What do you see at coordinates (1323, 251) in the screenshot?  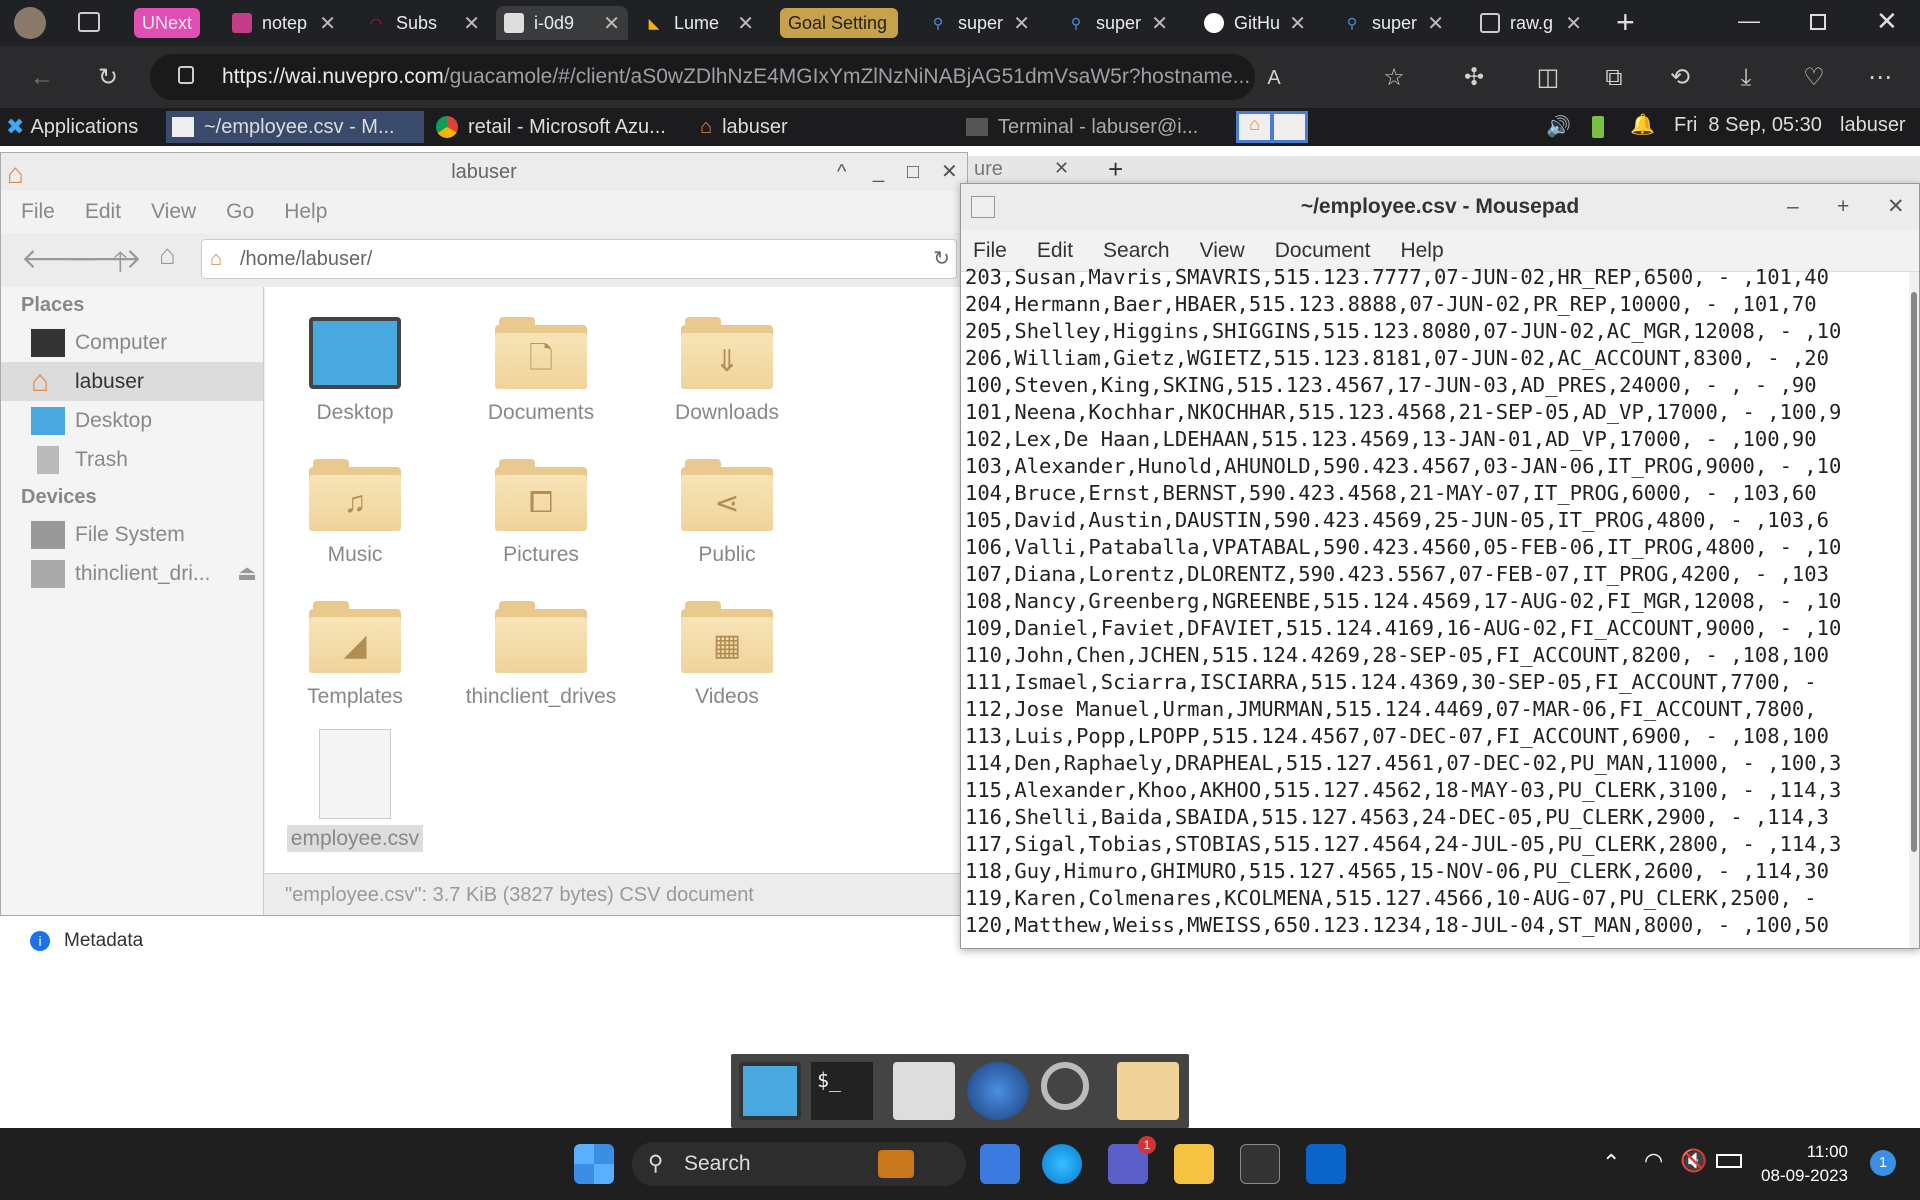 I see `menu-document: Document` at bounding box center [1323, 251].